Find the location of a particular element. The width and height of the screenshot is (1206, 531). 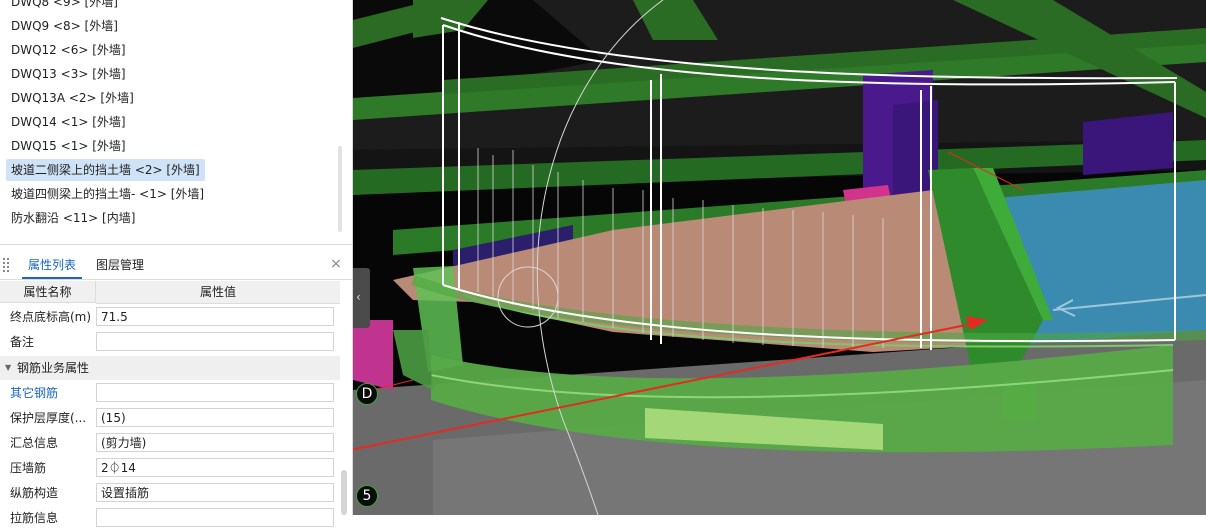

property-value-input: (剪力墙) is located at coordinates (215, 442).